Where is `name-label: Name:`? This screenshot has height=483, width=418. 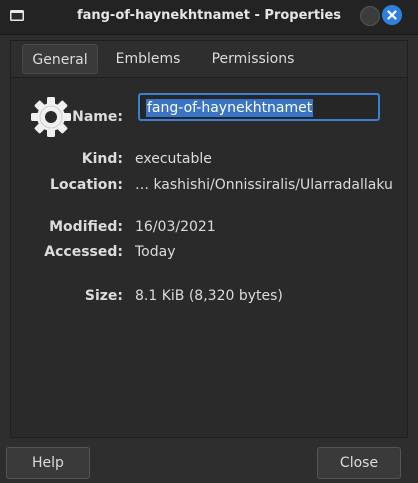 name-label: Name: is located at coordinates (97, 117).